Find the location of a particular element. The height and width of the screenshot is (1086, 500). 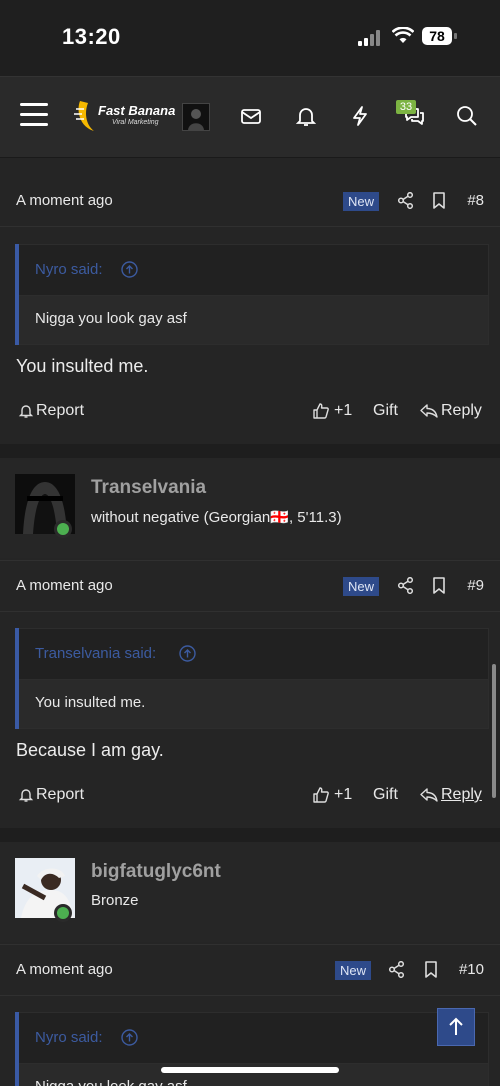

signal-icon is located at coordinates (371, 38).